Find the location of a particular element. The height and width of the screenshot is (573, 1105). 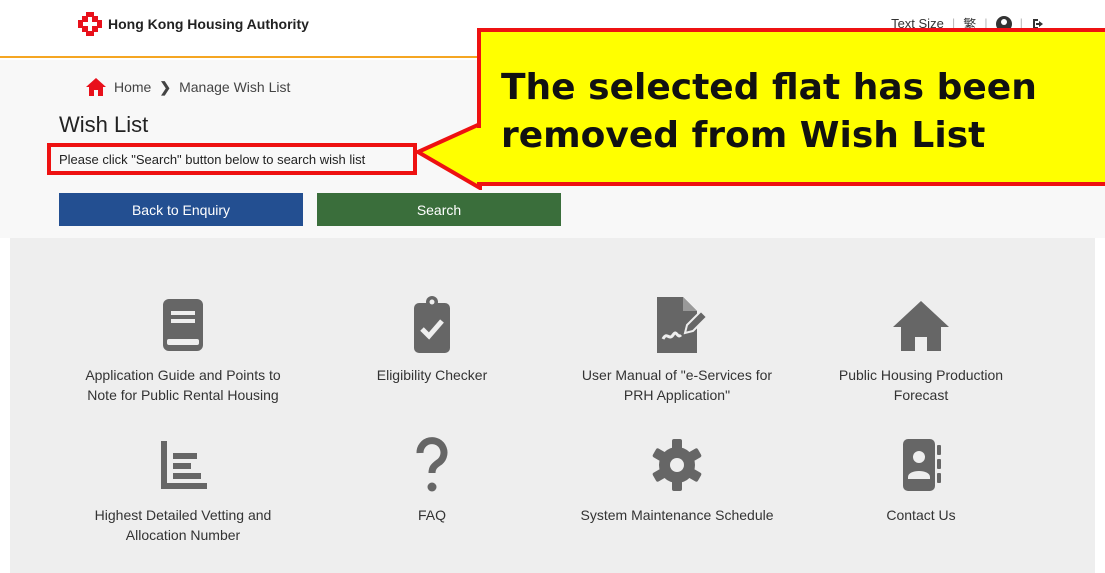

logo: Hong Kong Housing Authority is located at coordinates (193, 24).